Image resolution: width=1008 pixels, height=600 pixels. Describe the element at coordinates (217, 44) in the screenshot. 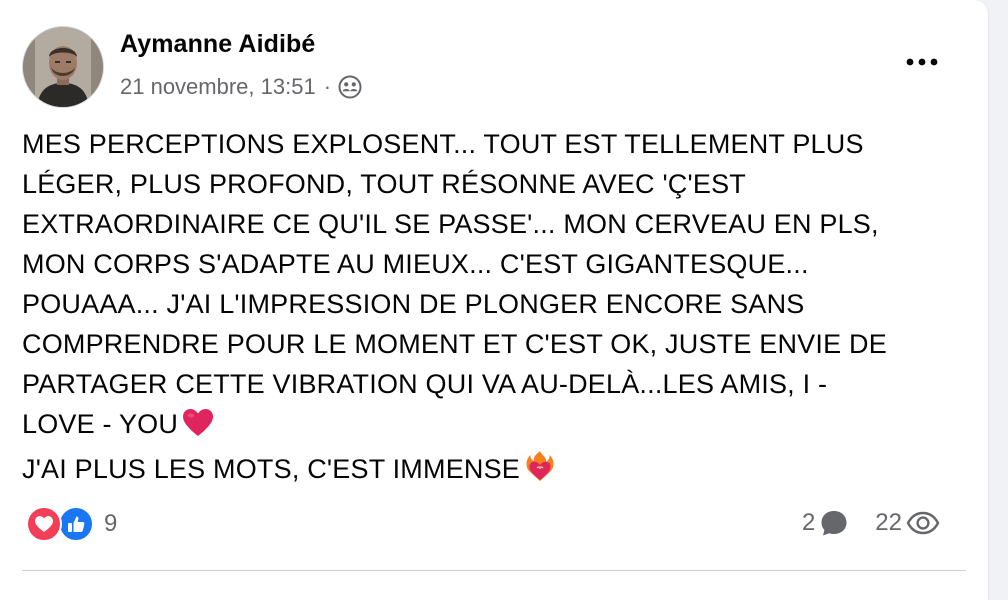

I see `author-name: Aymanne Aidibé` at that location.